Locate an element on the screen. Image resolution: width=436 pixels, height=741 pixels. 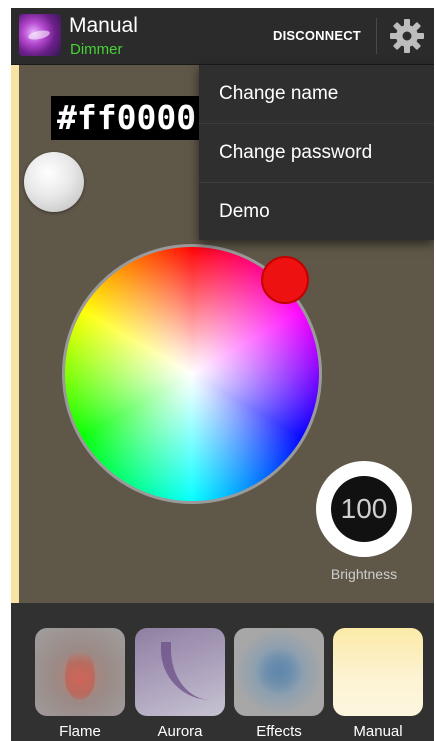
manual-icon is located at coordinates (378, 672).